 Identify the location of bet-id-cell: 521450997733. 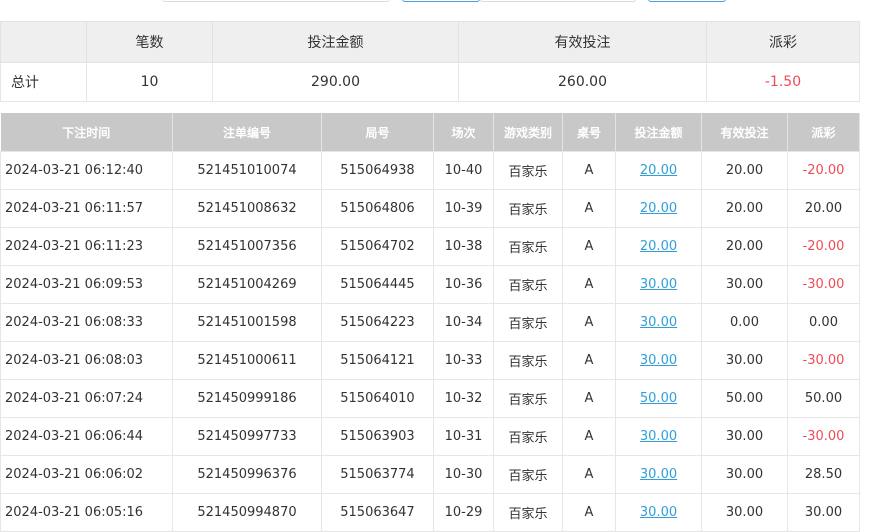
(247, 436).